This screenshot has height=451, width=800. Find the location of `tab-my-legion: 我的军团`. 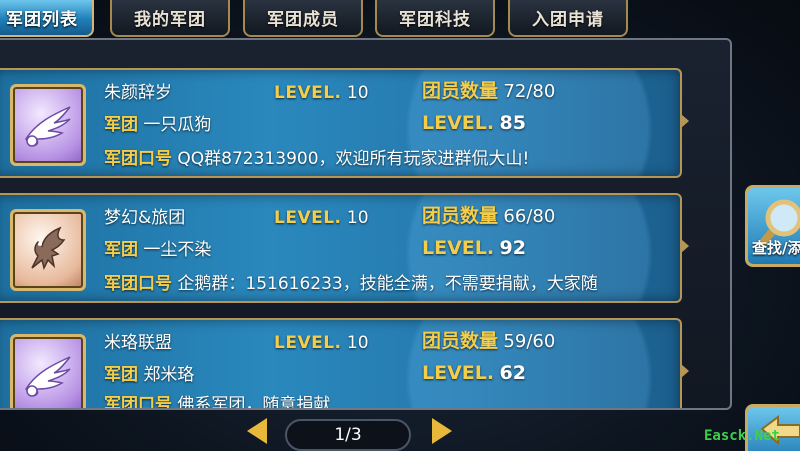

tab-my-legion: 我的军团 is located at coordinates (170, 18).